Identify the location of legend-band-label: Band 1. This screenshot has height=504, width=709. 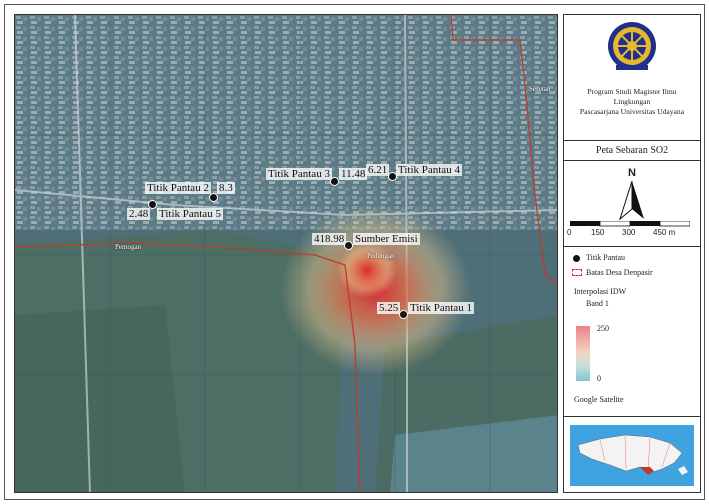
(597, 303).